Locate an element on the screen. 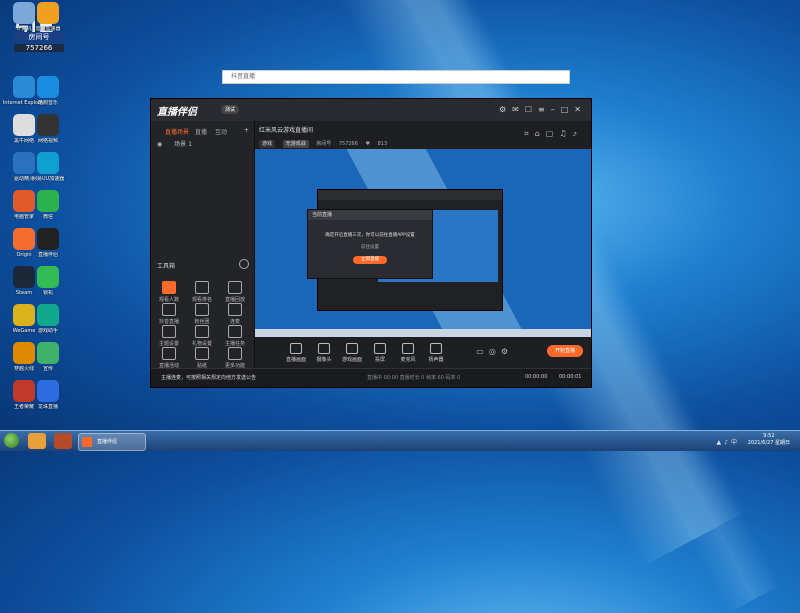  stream-preview: 当前直播 确定开启直播三次，你可以前往直播APP设置 前往设置 立即直播 is located at coordinates (423, 243).